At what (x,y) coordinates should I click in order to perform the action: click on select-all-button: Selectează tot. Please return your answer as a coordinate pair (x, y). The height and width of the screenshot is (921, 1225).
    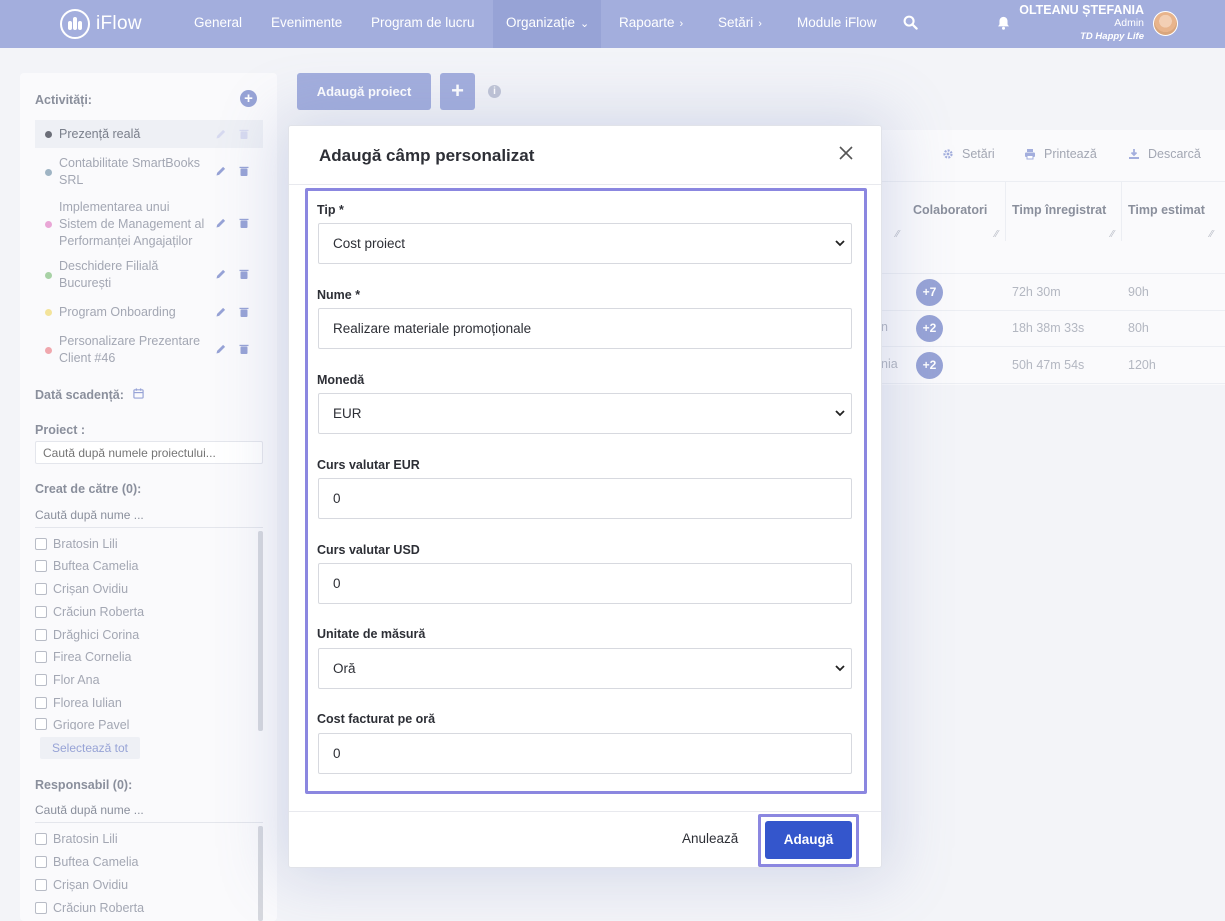
    Looking at the image, I should click on (90, 748).